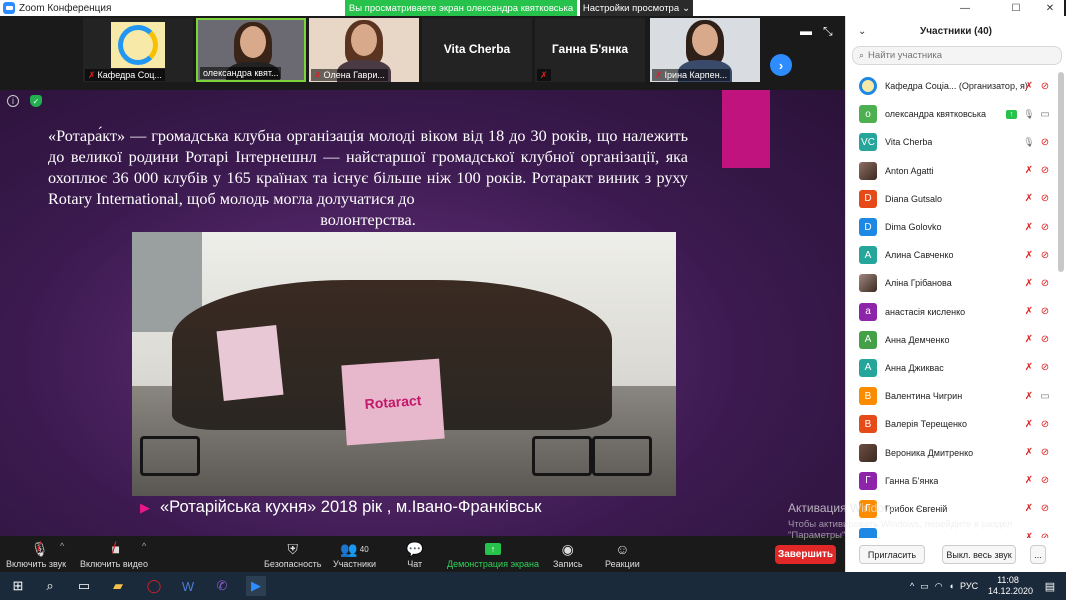 The height and width of the screenshot is (600, 1066). What do you see at coordinates (965, 8) in the screenshot?
I see `minimize-button: —` at bounding box center [965, 8].